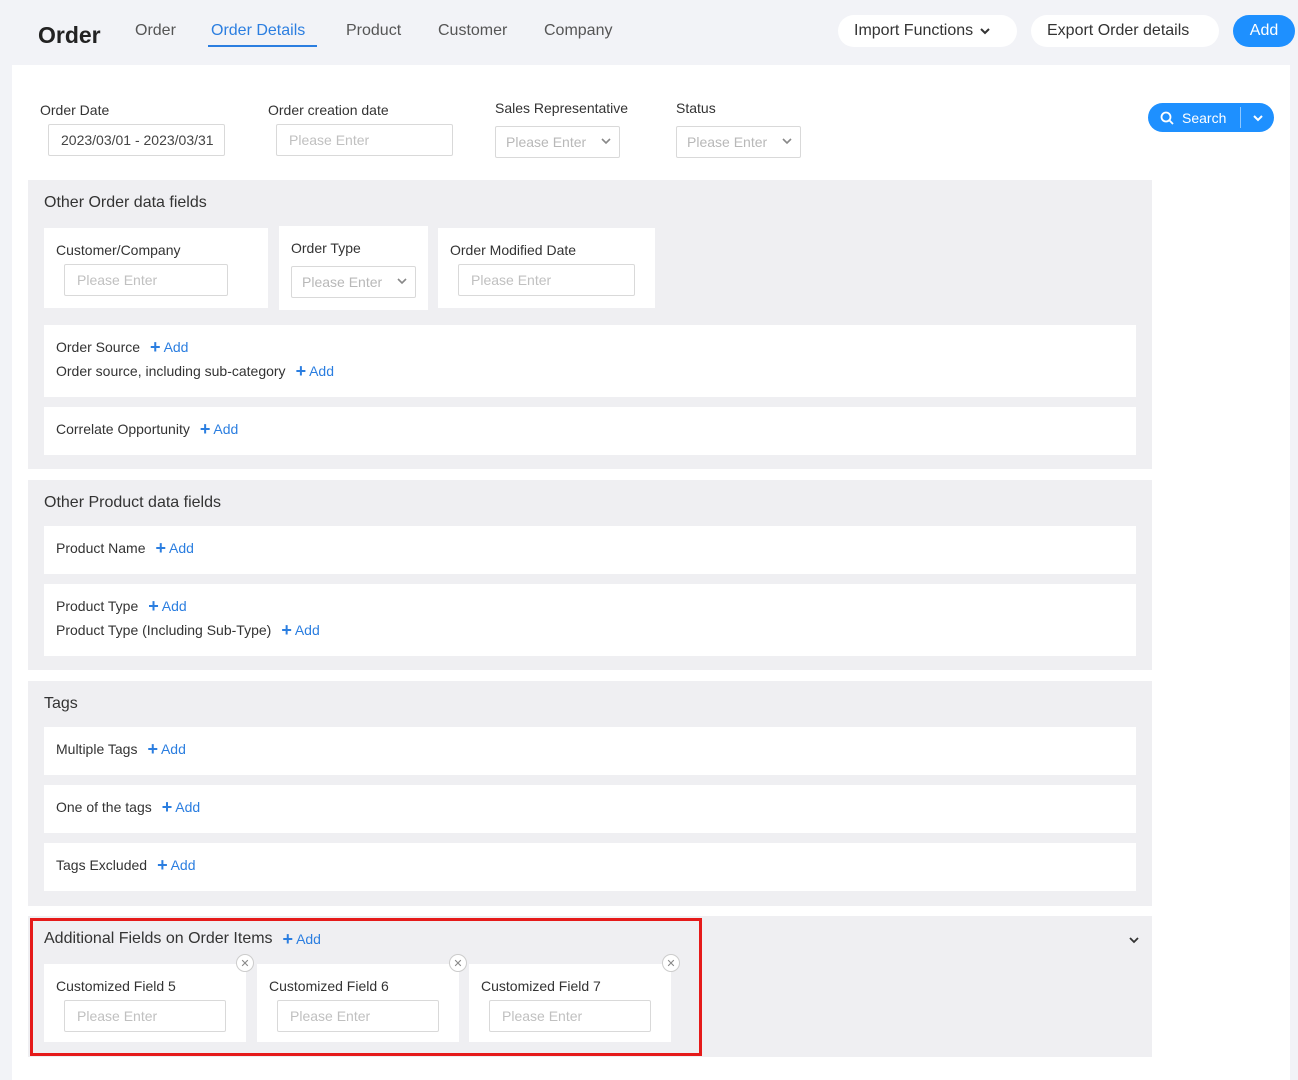 The height and width of the screenshot is (1080, 1298). What do you see at coordinates (727, 142) in the screenshot?
I see `status-placeholder: Please Enter` at bounding box center [727, 142].